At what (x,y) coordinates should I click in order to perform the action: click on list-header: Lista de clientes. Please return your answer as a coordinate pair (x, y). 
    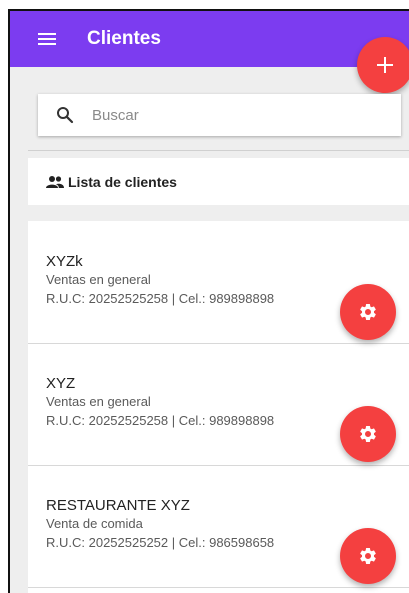
    Looking at the image, I should click on (218, 181).